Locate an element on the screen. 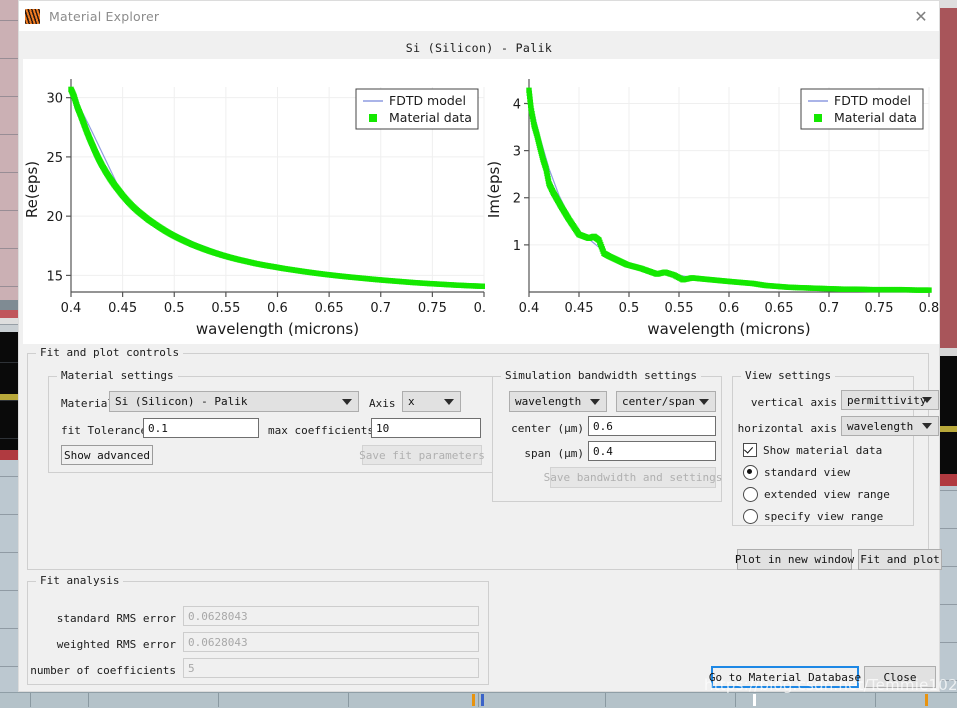 The image size is (957, 708). weighted-rms-error-value-field: 0.0628043 is located at coordinates (331, 642).